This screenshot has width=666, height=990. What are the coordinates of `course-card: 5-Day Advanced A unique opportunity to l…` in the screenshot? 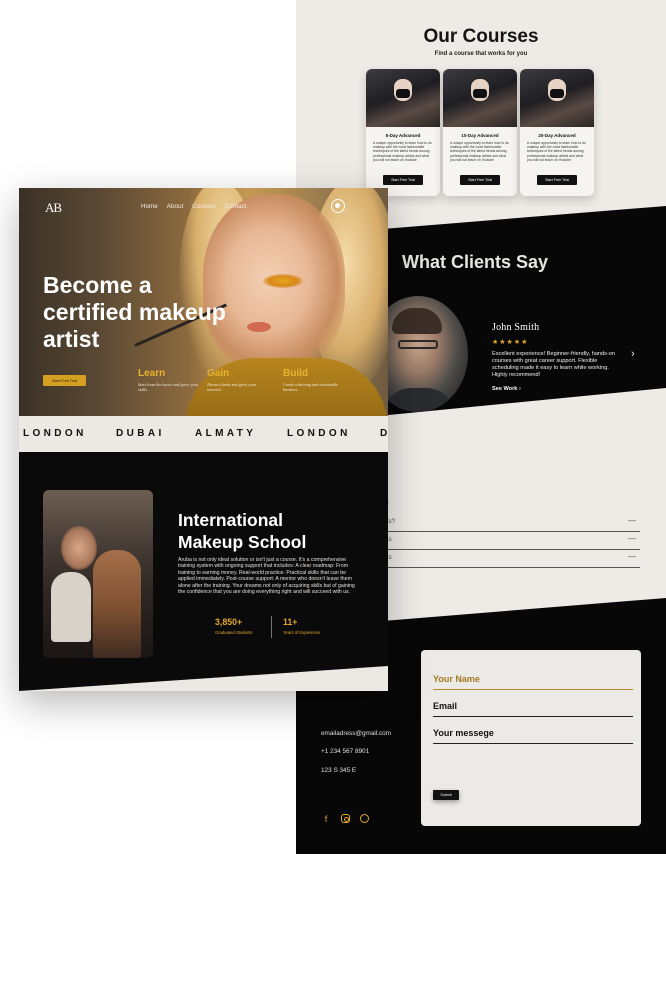 It's located at (403, 132).